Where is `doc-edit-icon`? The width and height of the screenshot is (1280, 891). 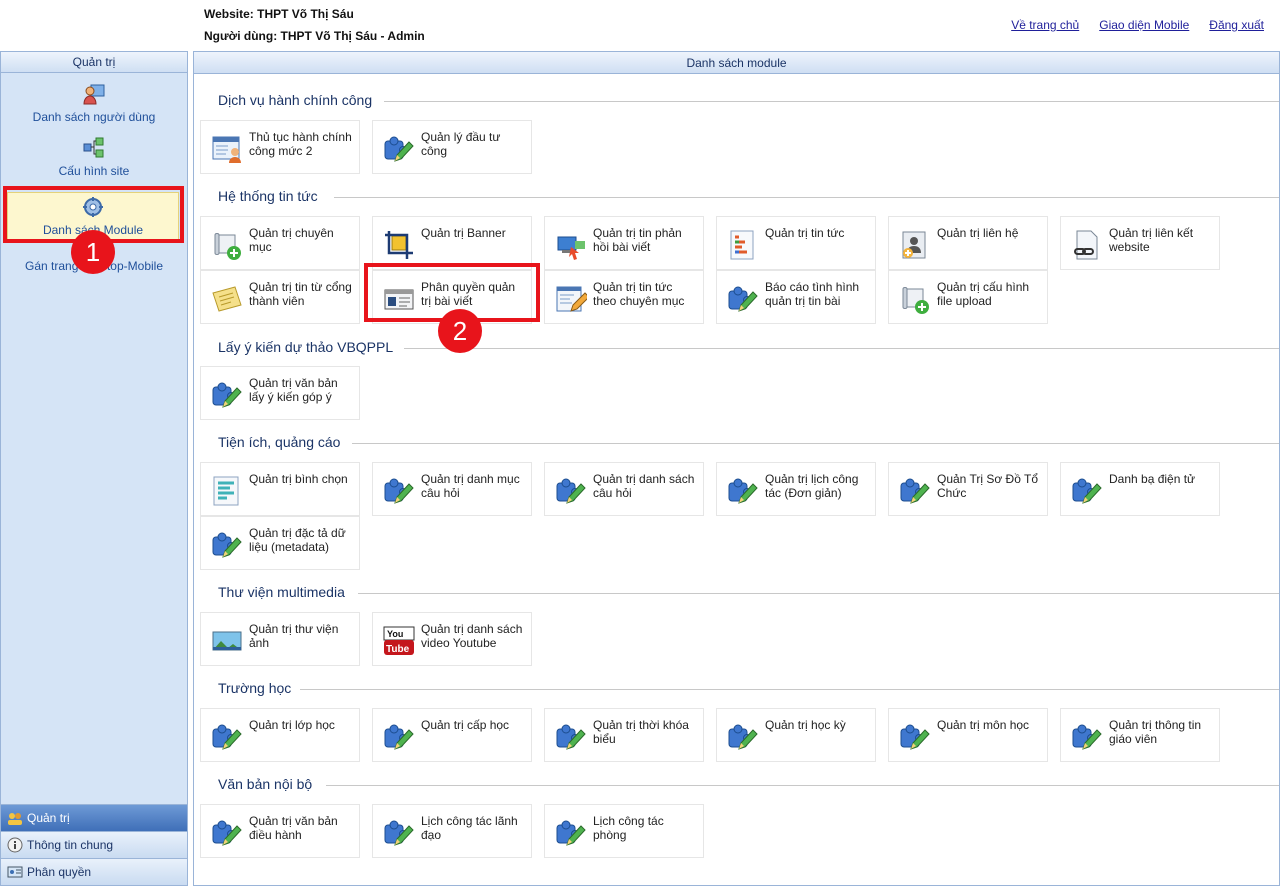 doc-edit-icon is located at coordinates (571, 299).